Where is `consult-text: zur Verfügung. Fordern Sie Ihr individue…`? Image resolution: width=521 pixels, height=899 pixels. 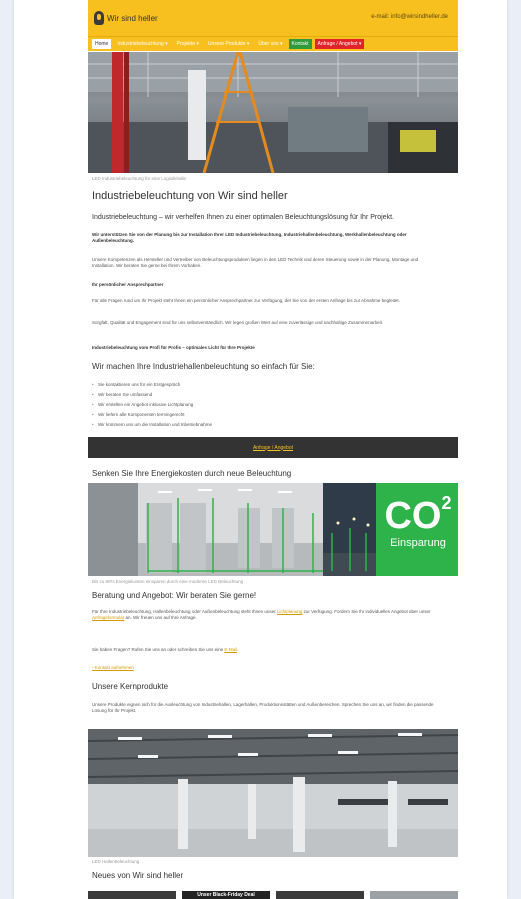 consult-text: zur Verfügung. Fordern Sie Ihr individue… is located at coordinates (366, 611).